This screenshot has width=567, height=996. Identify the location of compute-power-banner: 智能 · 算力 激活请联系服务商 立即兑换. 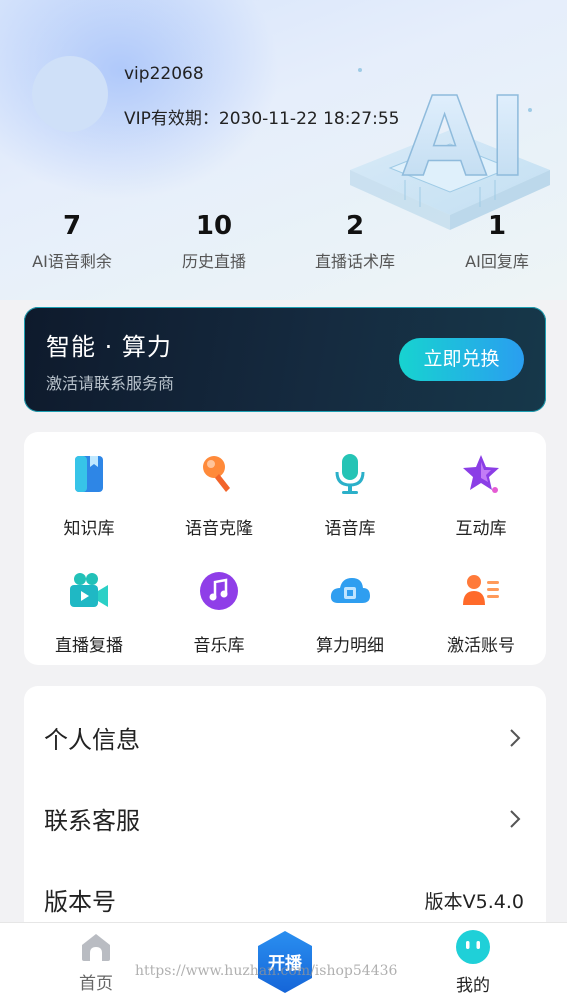
(285, 359).